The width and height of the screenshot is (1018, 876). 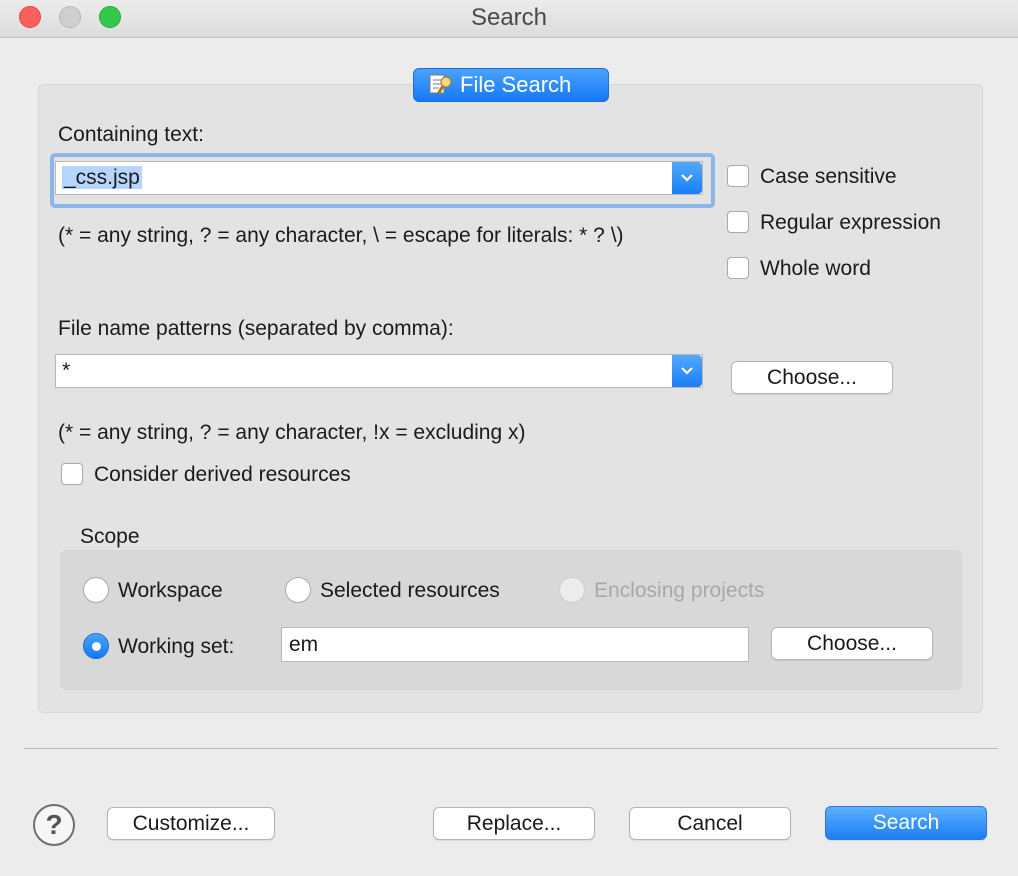 I want to click on selected-resources-radio, so click(x=298, y=590).